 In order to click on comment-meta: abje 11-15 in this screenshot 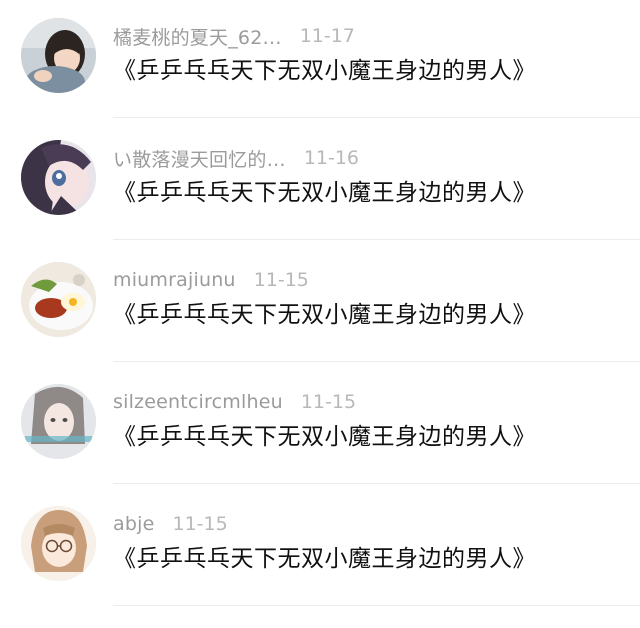, I will do `click(170, 524)`.